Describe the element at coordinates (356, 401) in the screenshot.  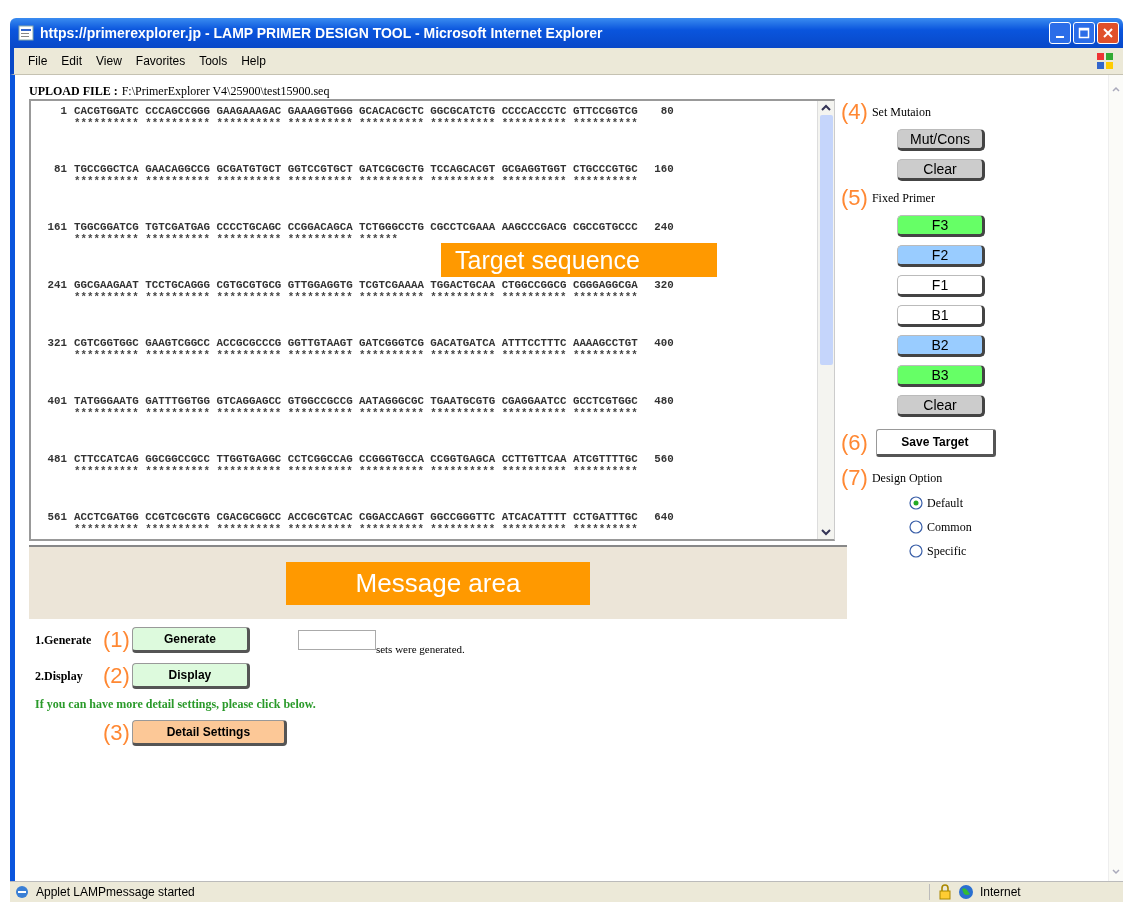
I see `sequence-text: TATGGGAATG GATTTGGTGG GTCAGGAGCC GTGGCCGCCG AATAGGGCGC TGAATGCGTG CGAGGAATCC GCCTCGTGGC` at that location.